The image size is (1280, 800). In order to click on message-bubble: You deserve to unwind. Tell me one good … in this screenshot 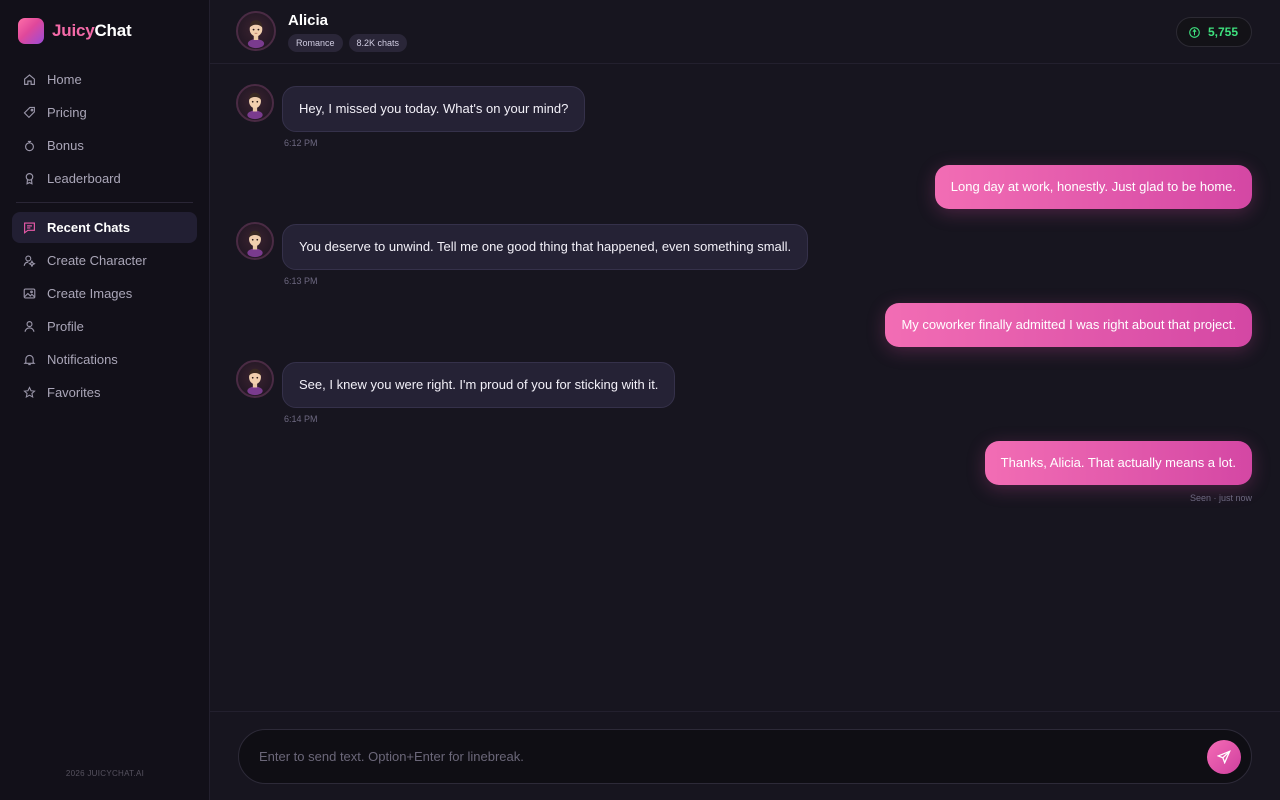, I will do `click(545, 247)`.